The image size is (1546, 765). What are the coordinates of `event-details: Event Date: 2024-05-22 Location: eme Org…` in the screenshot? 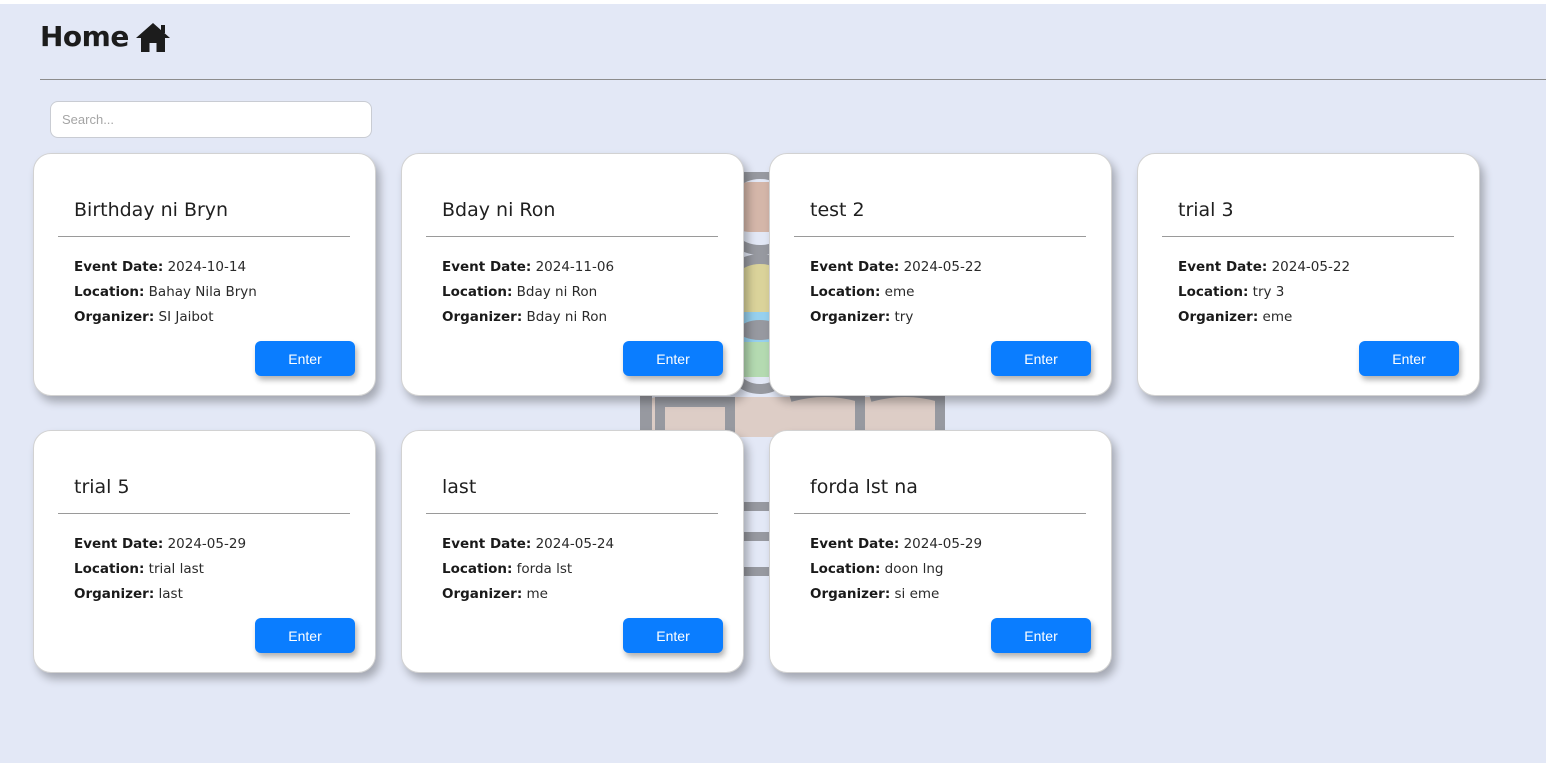 It's located at (896, 292).